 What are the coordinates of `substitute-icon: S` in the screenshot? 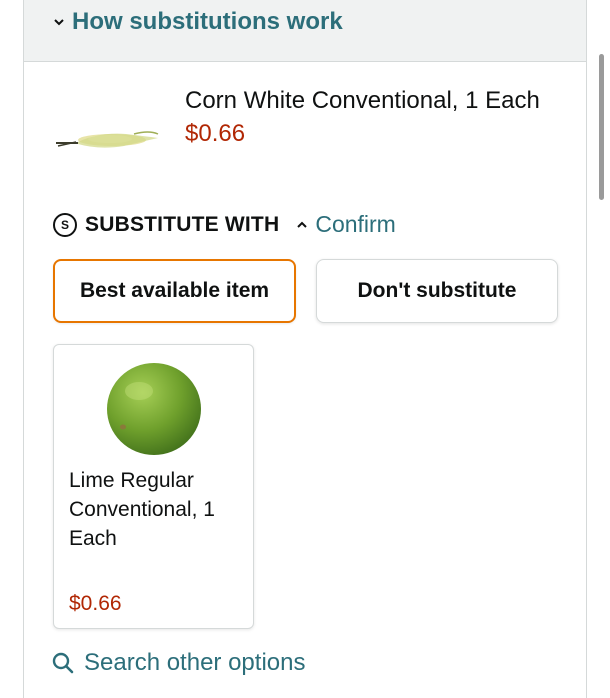 It's located at (65, 224).